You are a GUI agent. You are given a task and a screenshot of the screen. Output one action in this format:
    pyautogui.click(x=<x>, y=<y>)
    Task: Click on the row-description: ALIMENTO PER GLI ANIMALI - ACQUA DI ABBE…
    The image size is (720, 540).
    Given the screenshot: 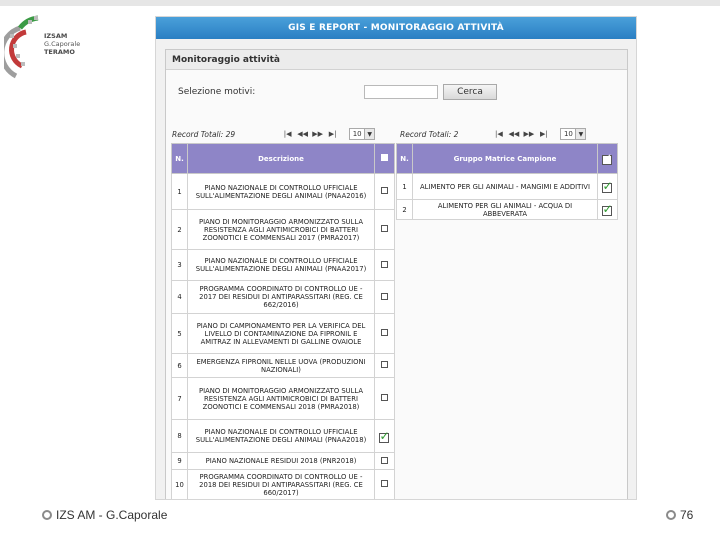 What is the action you would take?
    pyautogui.click(x=505, y=209)
    